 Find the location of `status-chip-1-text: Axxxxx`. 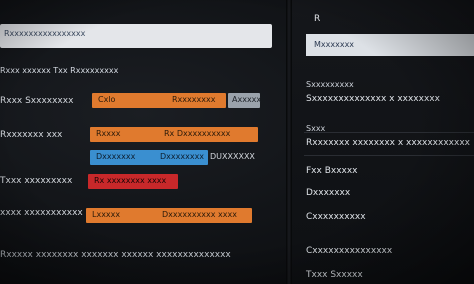

status-chip-1-text: Axxxxx is located at coordinates (247, 99).